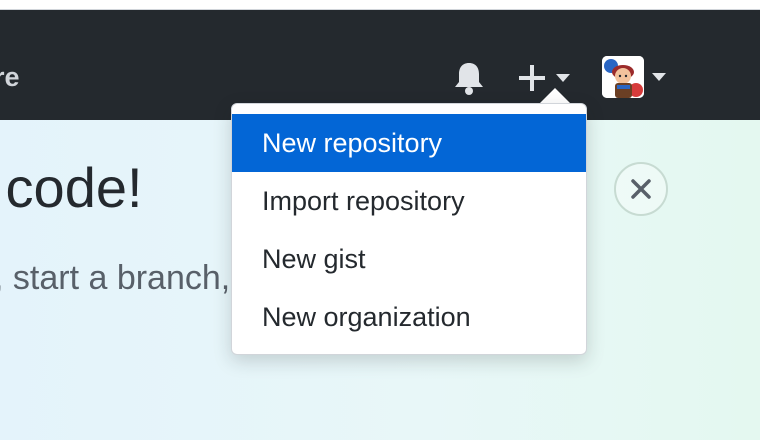  What do you see at coordinates (115, 278) in the screenshot?
I see `hero-subtitle: , start a branch,` at bounding box center [115, 278].